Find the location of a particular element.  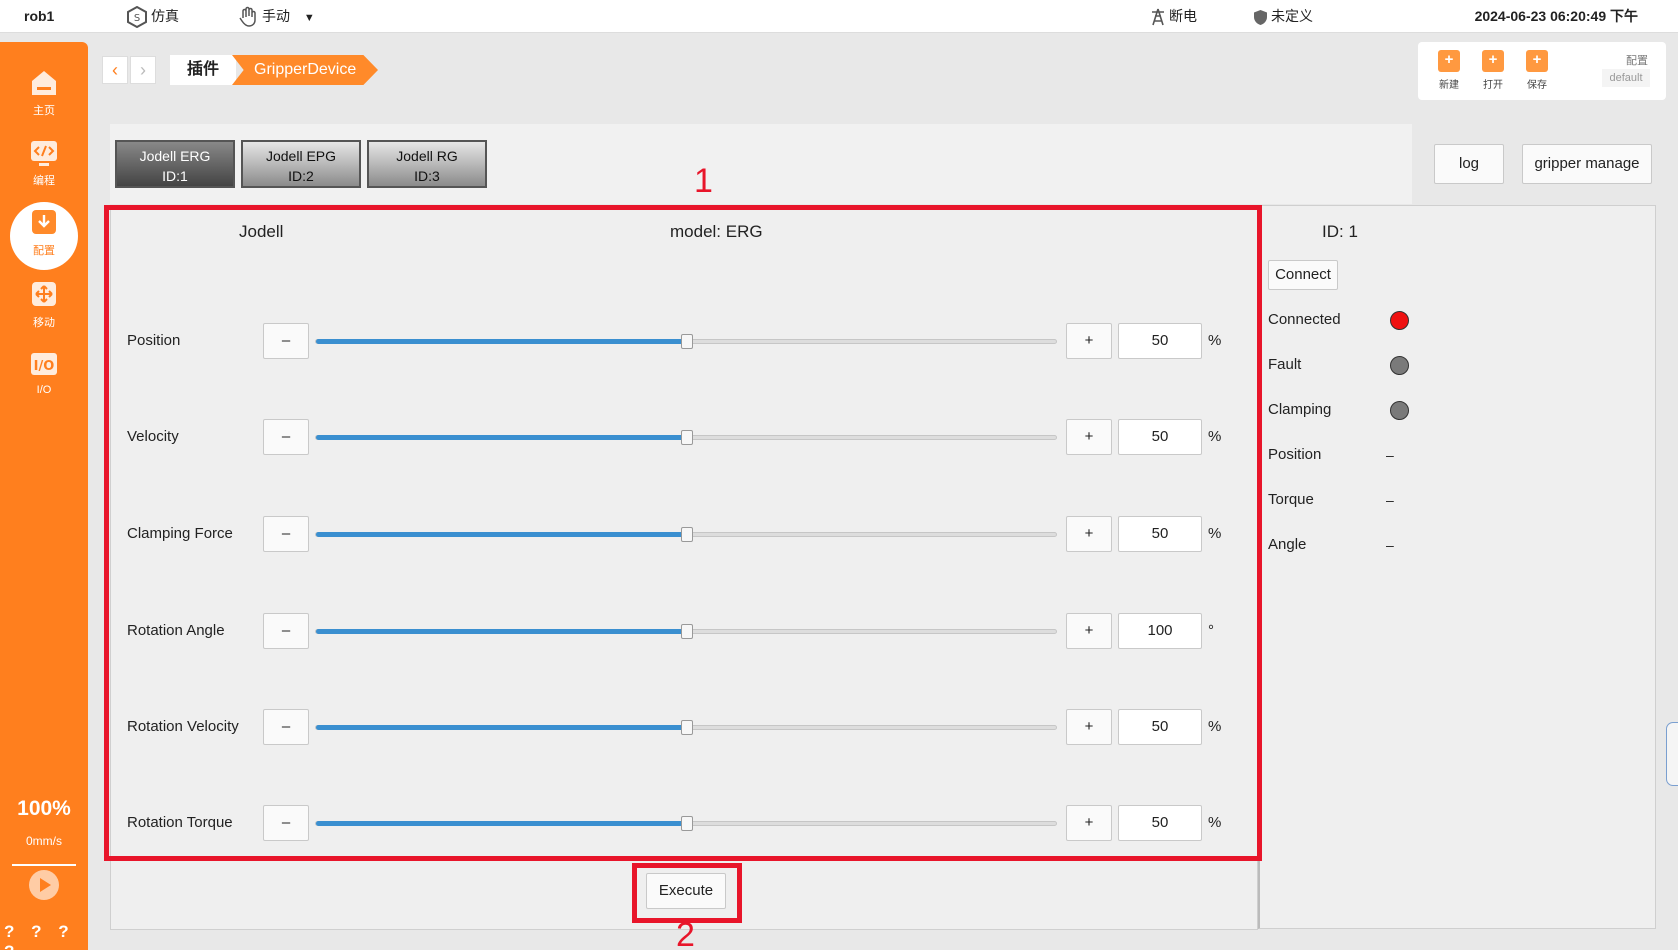

breadcrumb-gripper-device: GripperDevice is located at coordinates (305, 70).